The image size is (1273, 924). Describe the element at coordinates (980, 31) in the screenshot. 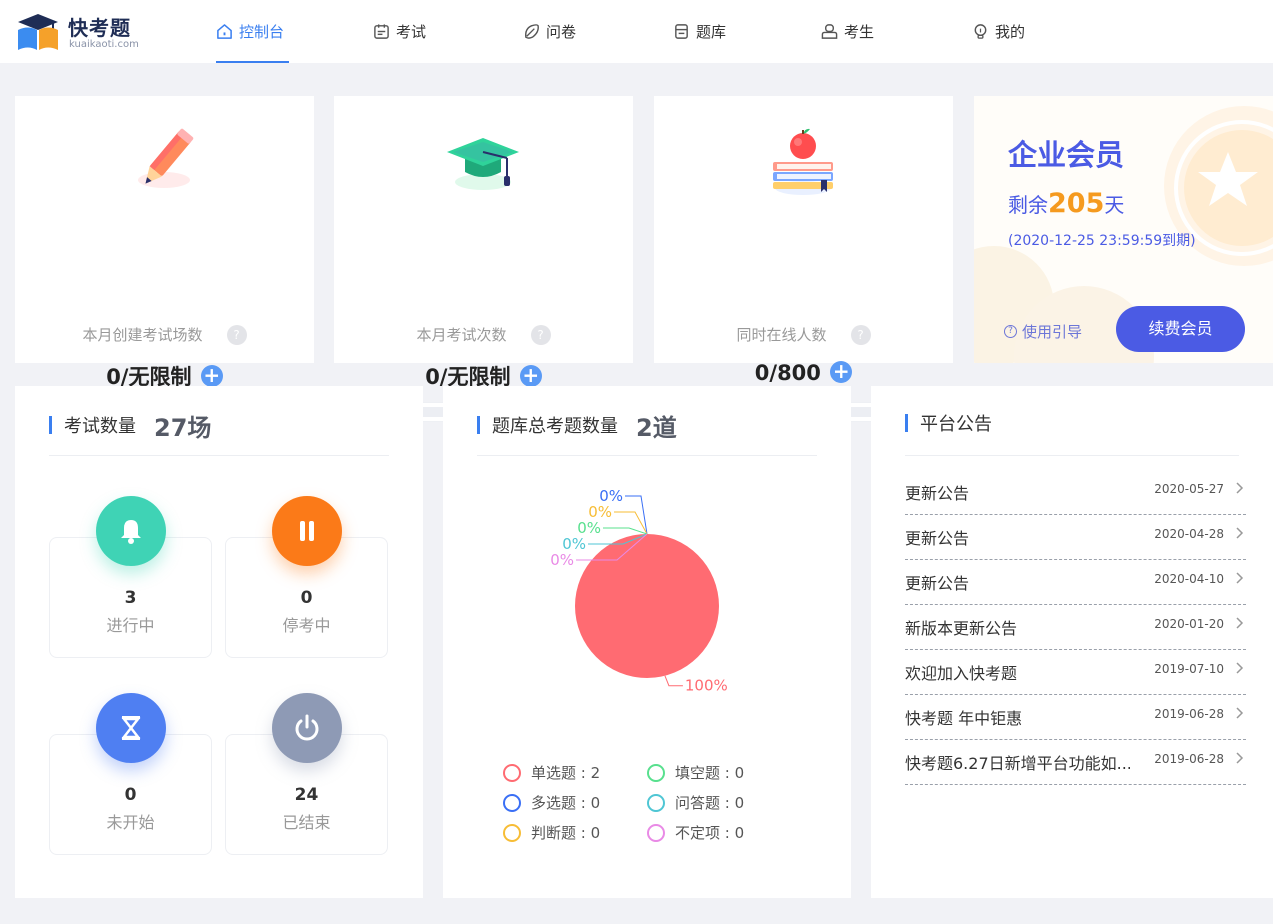

I see `lightbulb-icon` at that location.